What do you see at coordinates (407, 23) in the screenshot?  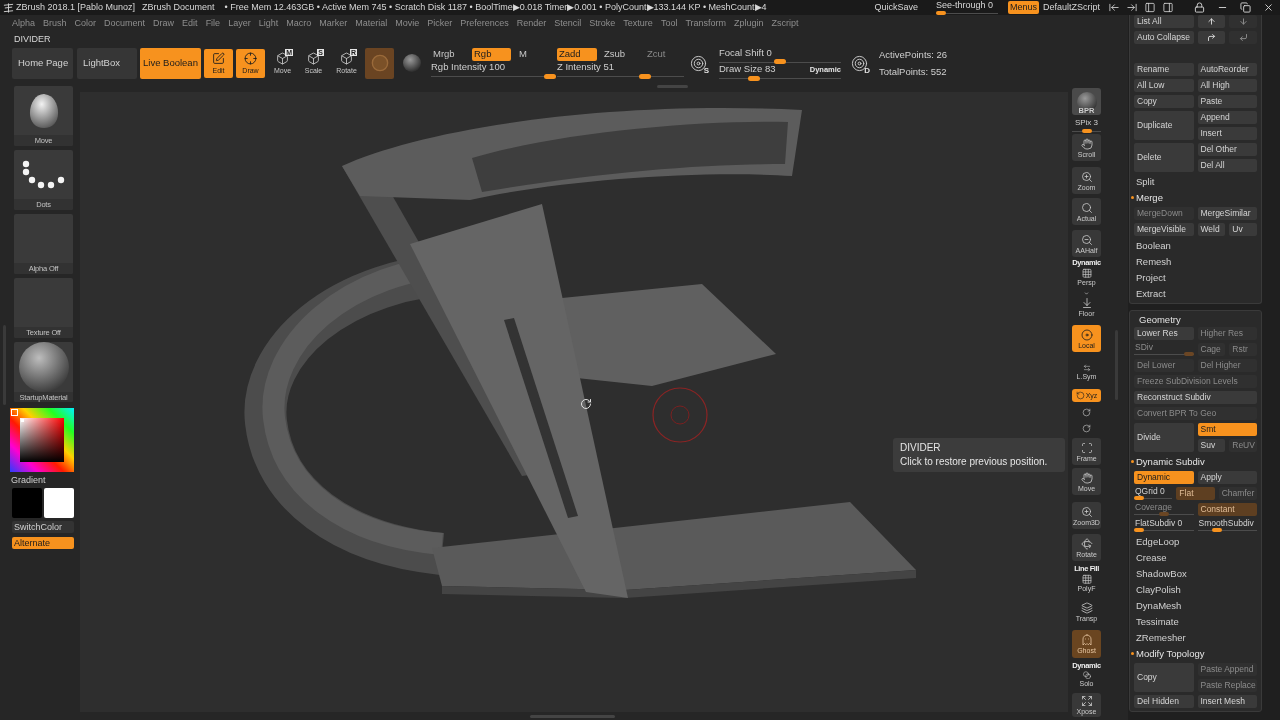 I see `menu-item: Movie` at bounding box center [407, 23].